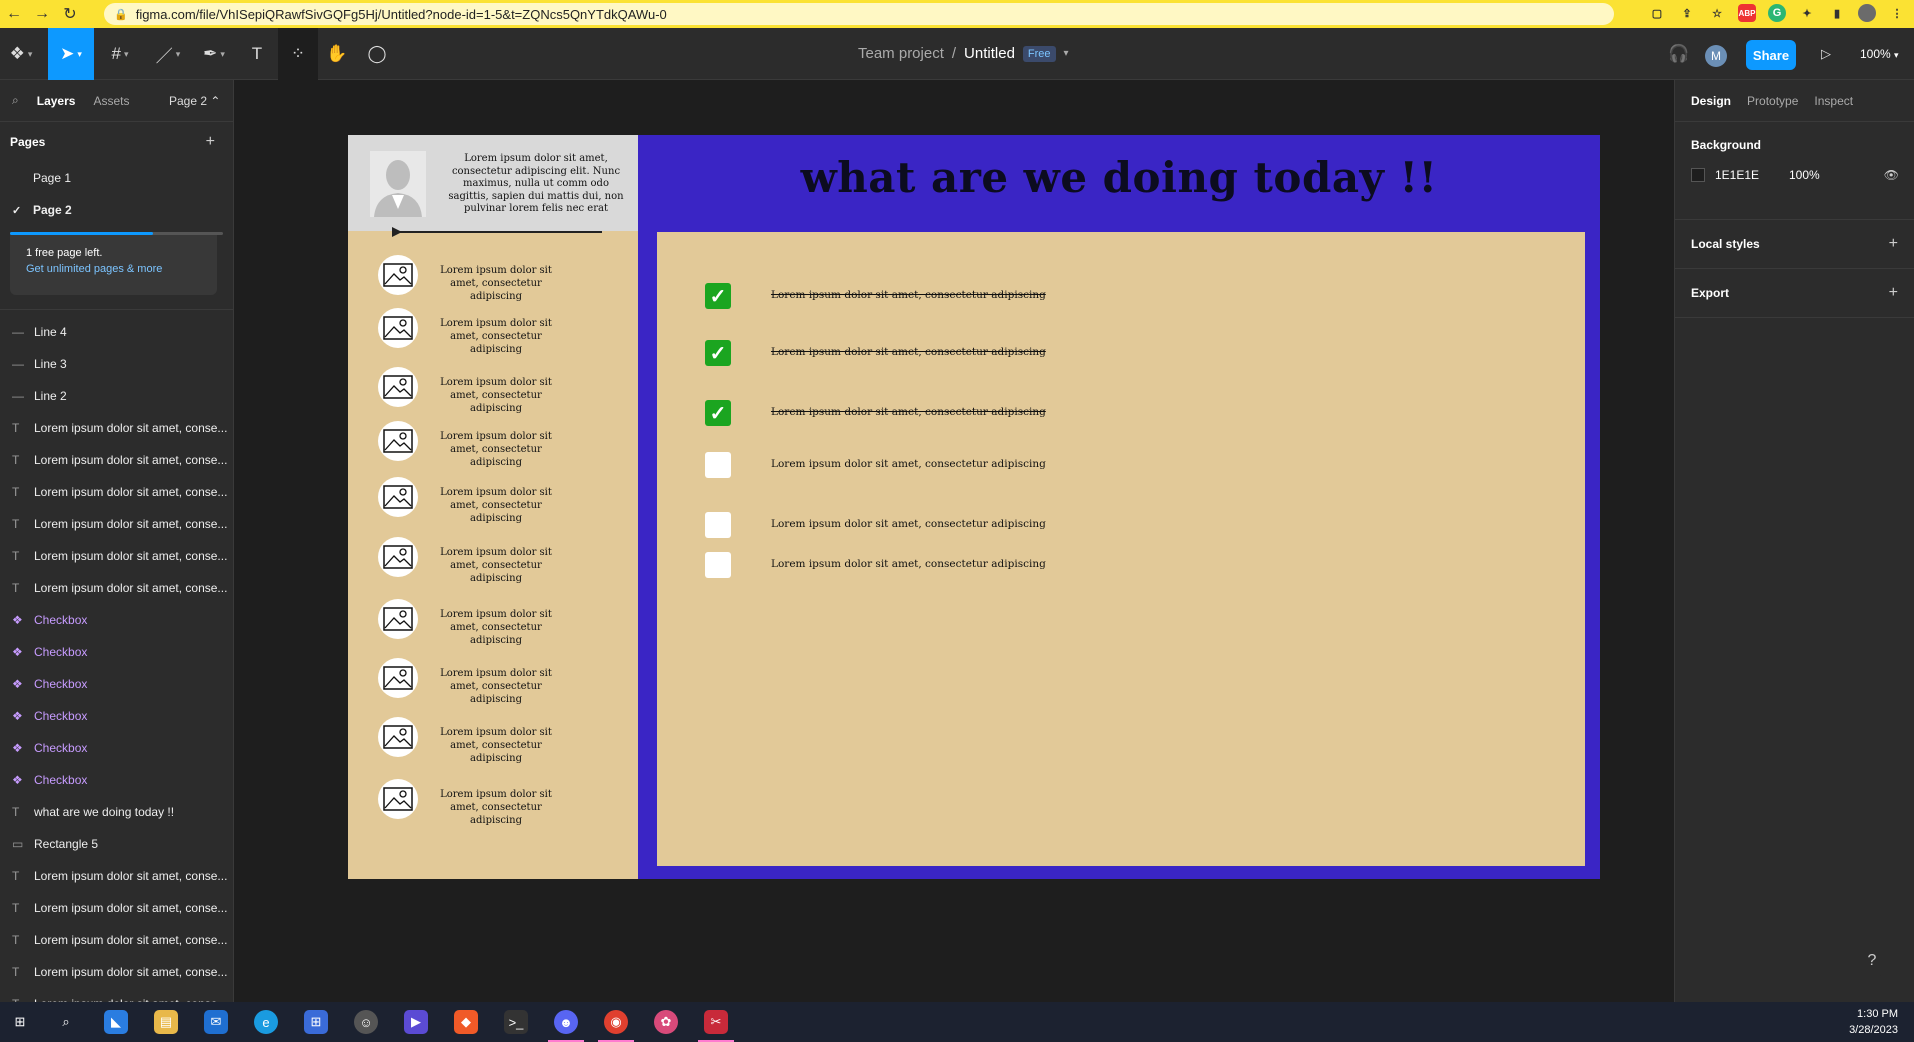  I want to click on add-page-icon: +, so click(210, 142).